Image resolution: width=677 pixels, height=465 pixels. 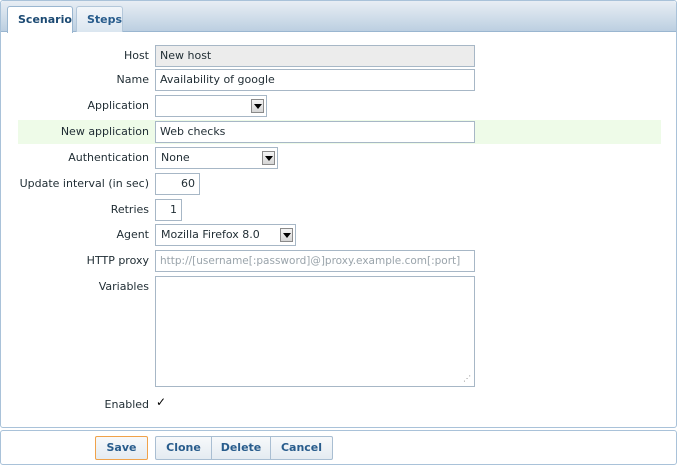 What do you see at coordinates (339, 158) in the screenshot?
I see `authentication-row: Authentication None` at bounding box center [339, 158].